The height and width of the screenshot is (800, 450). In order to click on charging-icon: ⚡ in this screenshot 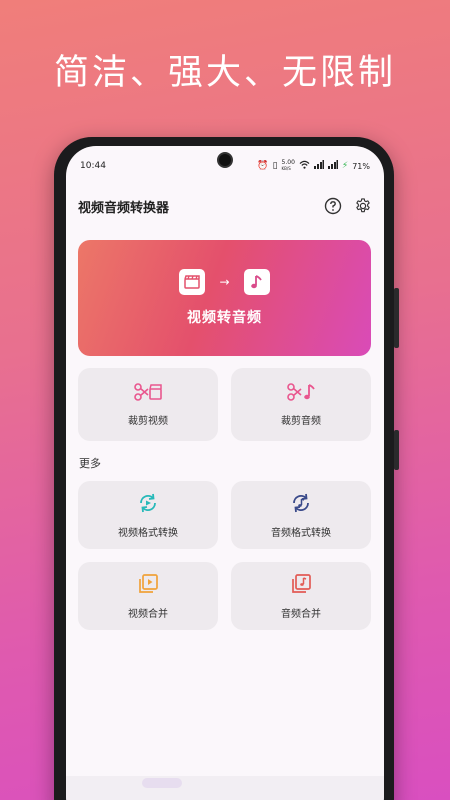, I will do `click(345, 166)`.